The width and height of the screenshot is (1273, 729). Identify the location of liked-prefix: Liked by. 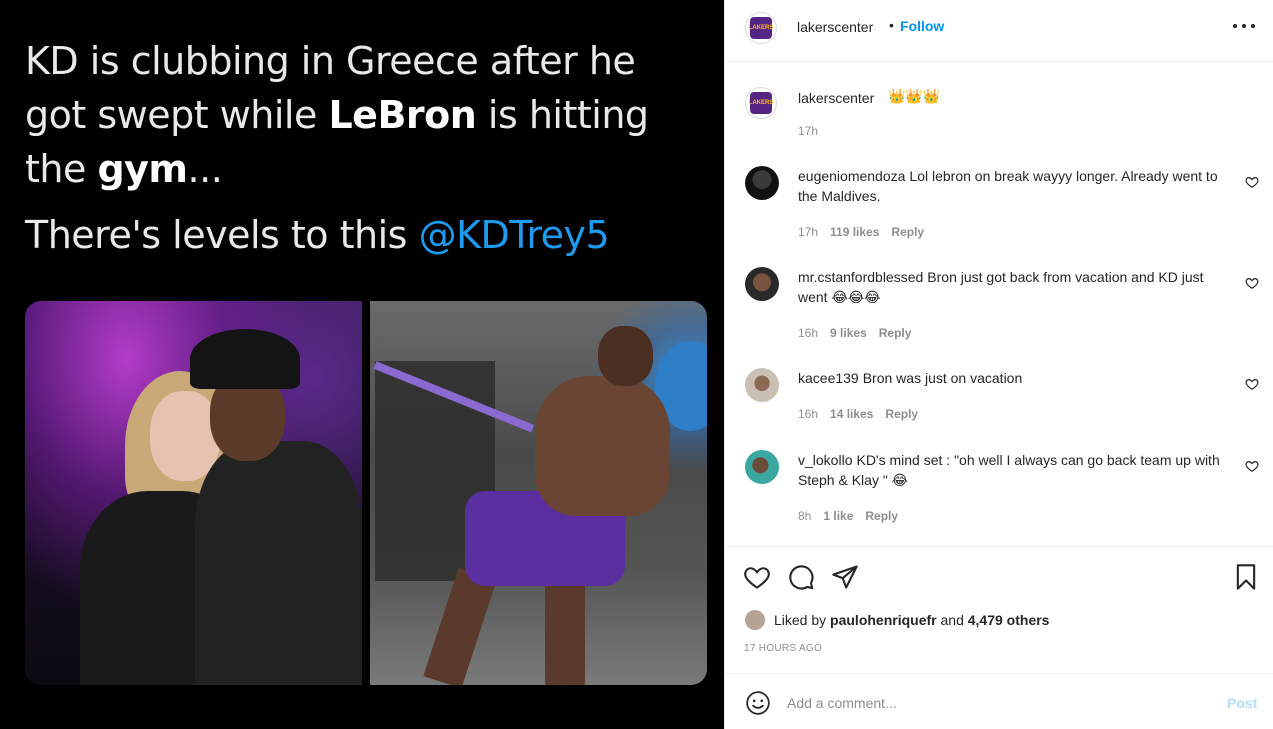
(802, 620).